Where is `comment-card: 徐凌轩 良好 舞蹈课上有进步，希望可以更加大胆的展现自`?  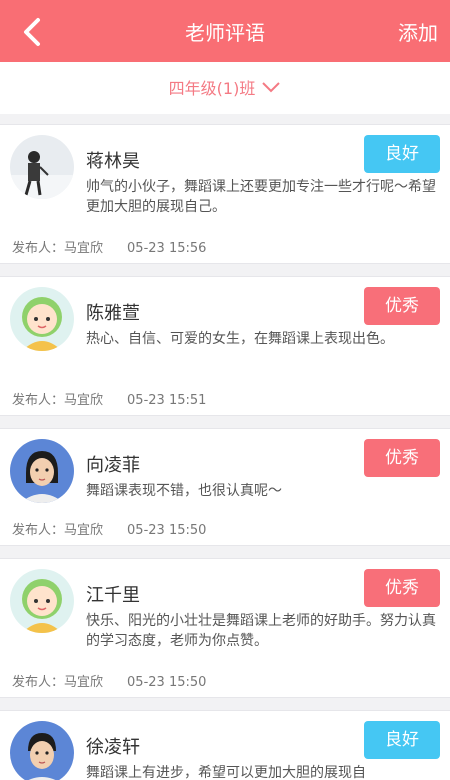 comment-card: 徐凌轩 良好 舞蹈课上有进步，希望可以更加大胆的展现自 is located at coordinates (225, 745).